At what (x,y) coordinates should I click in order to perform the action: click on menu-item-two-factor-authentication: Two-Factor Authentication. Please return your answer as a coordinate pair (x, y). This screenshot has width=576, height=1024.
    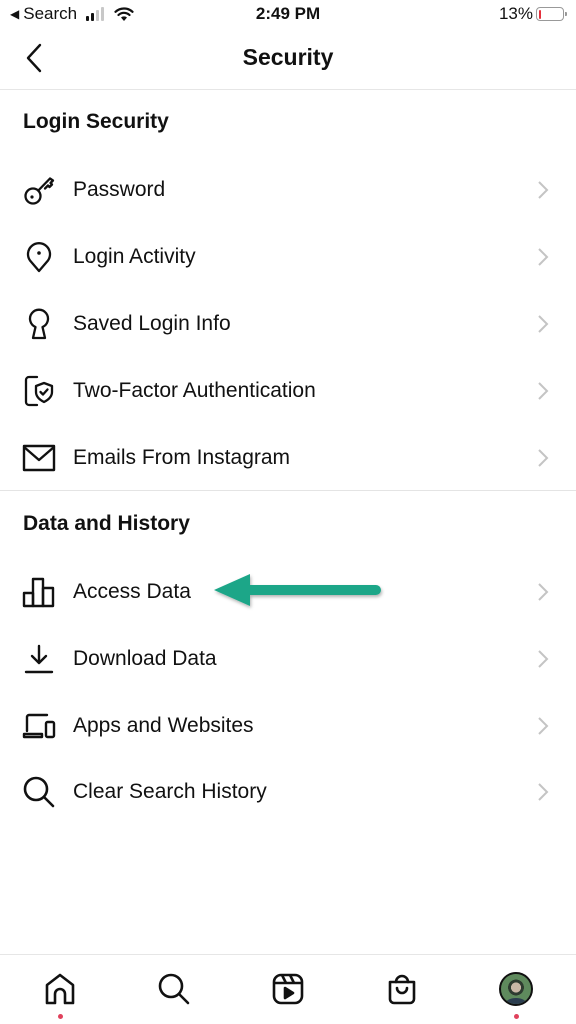
    Looking at the image, I should click on (288, 390).